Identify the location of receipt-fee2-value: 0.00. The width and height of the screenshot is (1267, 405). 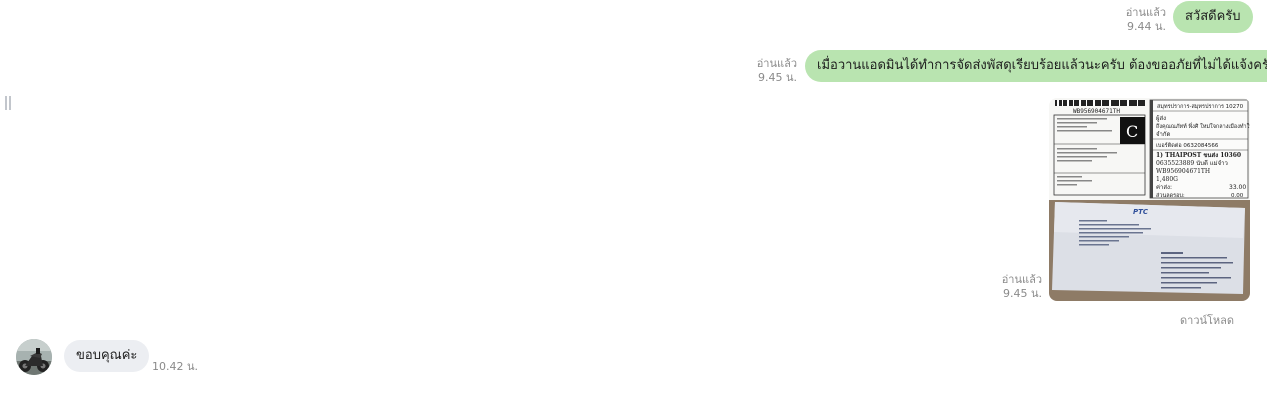
(1237, 196).